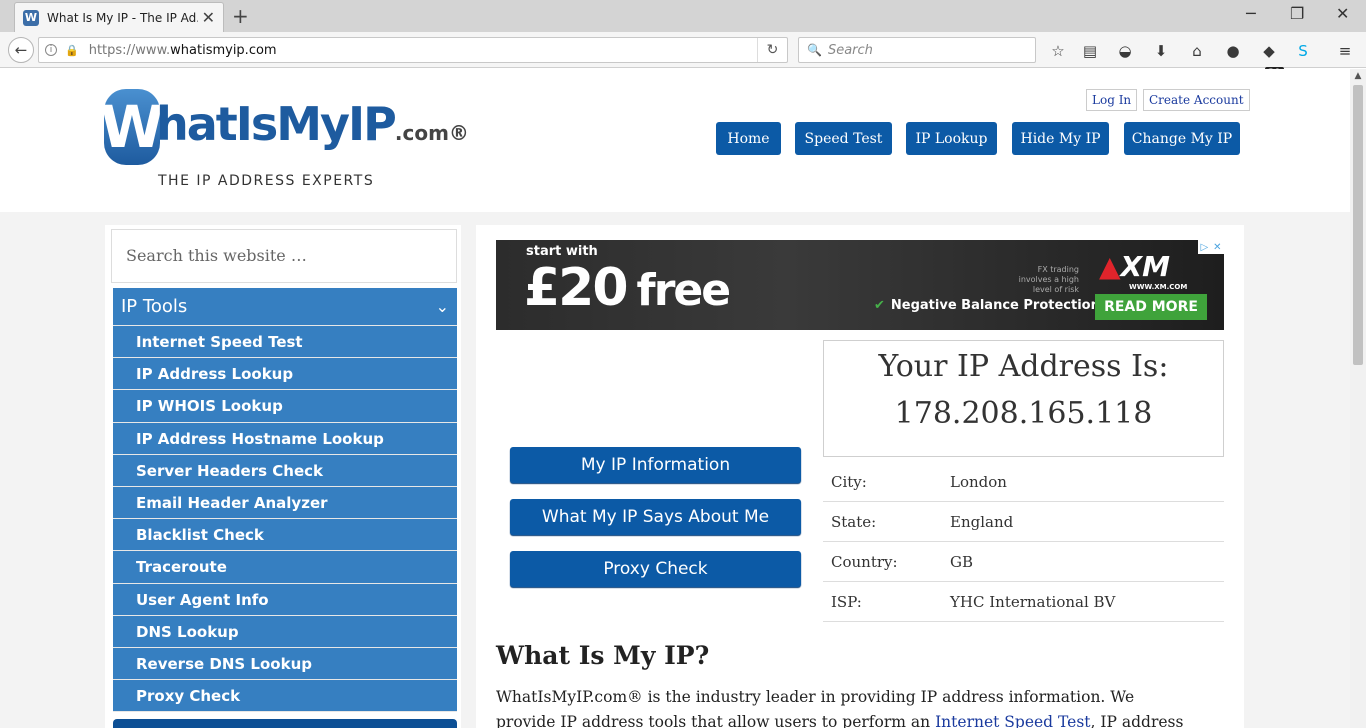  Describe the element at coordinates (917, 50) in the screenshot. I see `browser-search-input: 🔍 Search` at that location.